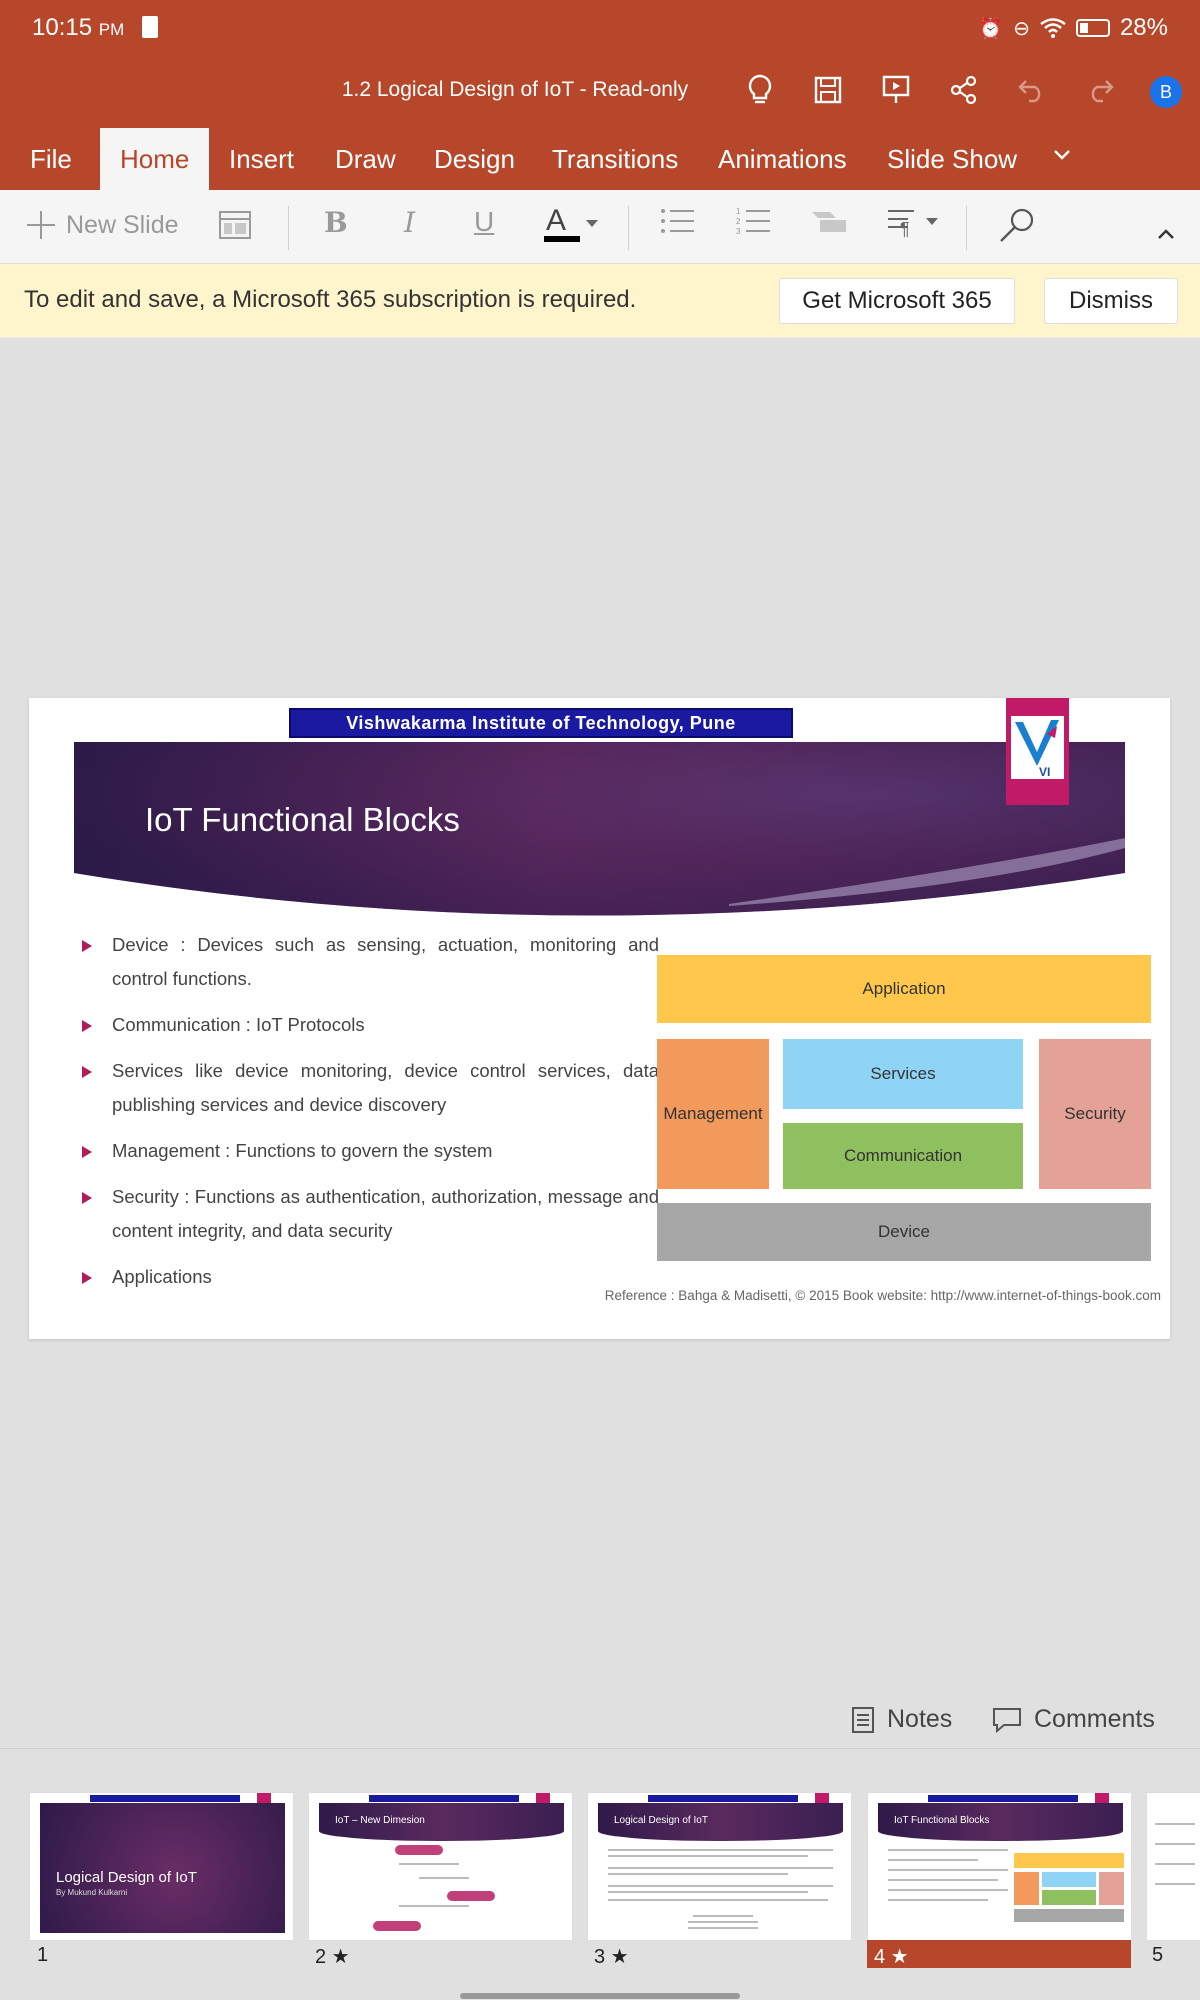 Image resolution: width=1200 pixels, height=2000 pixels. I want to click on new-slide-label: New Slide, so click(122, 224).